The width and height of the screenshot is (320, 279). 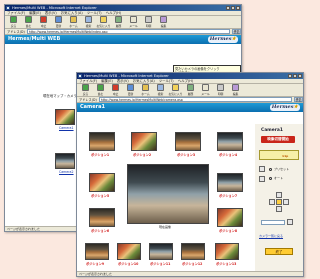 What do you see at coordinates (271, 236) in the screenshot?
I see `back-to-list-link: カメラ一覧に戻る` at bounding box center [271, 236].